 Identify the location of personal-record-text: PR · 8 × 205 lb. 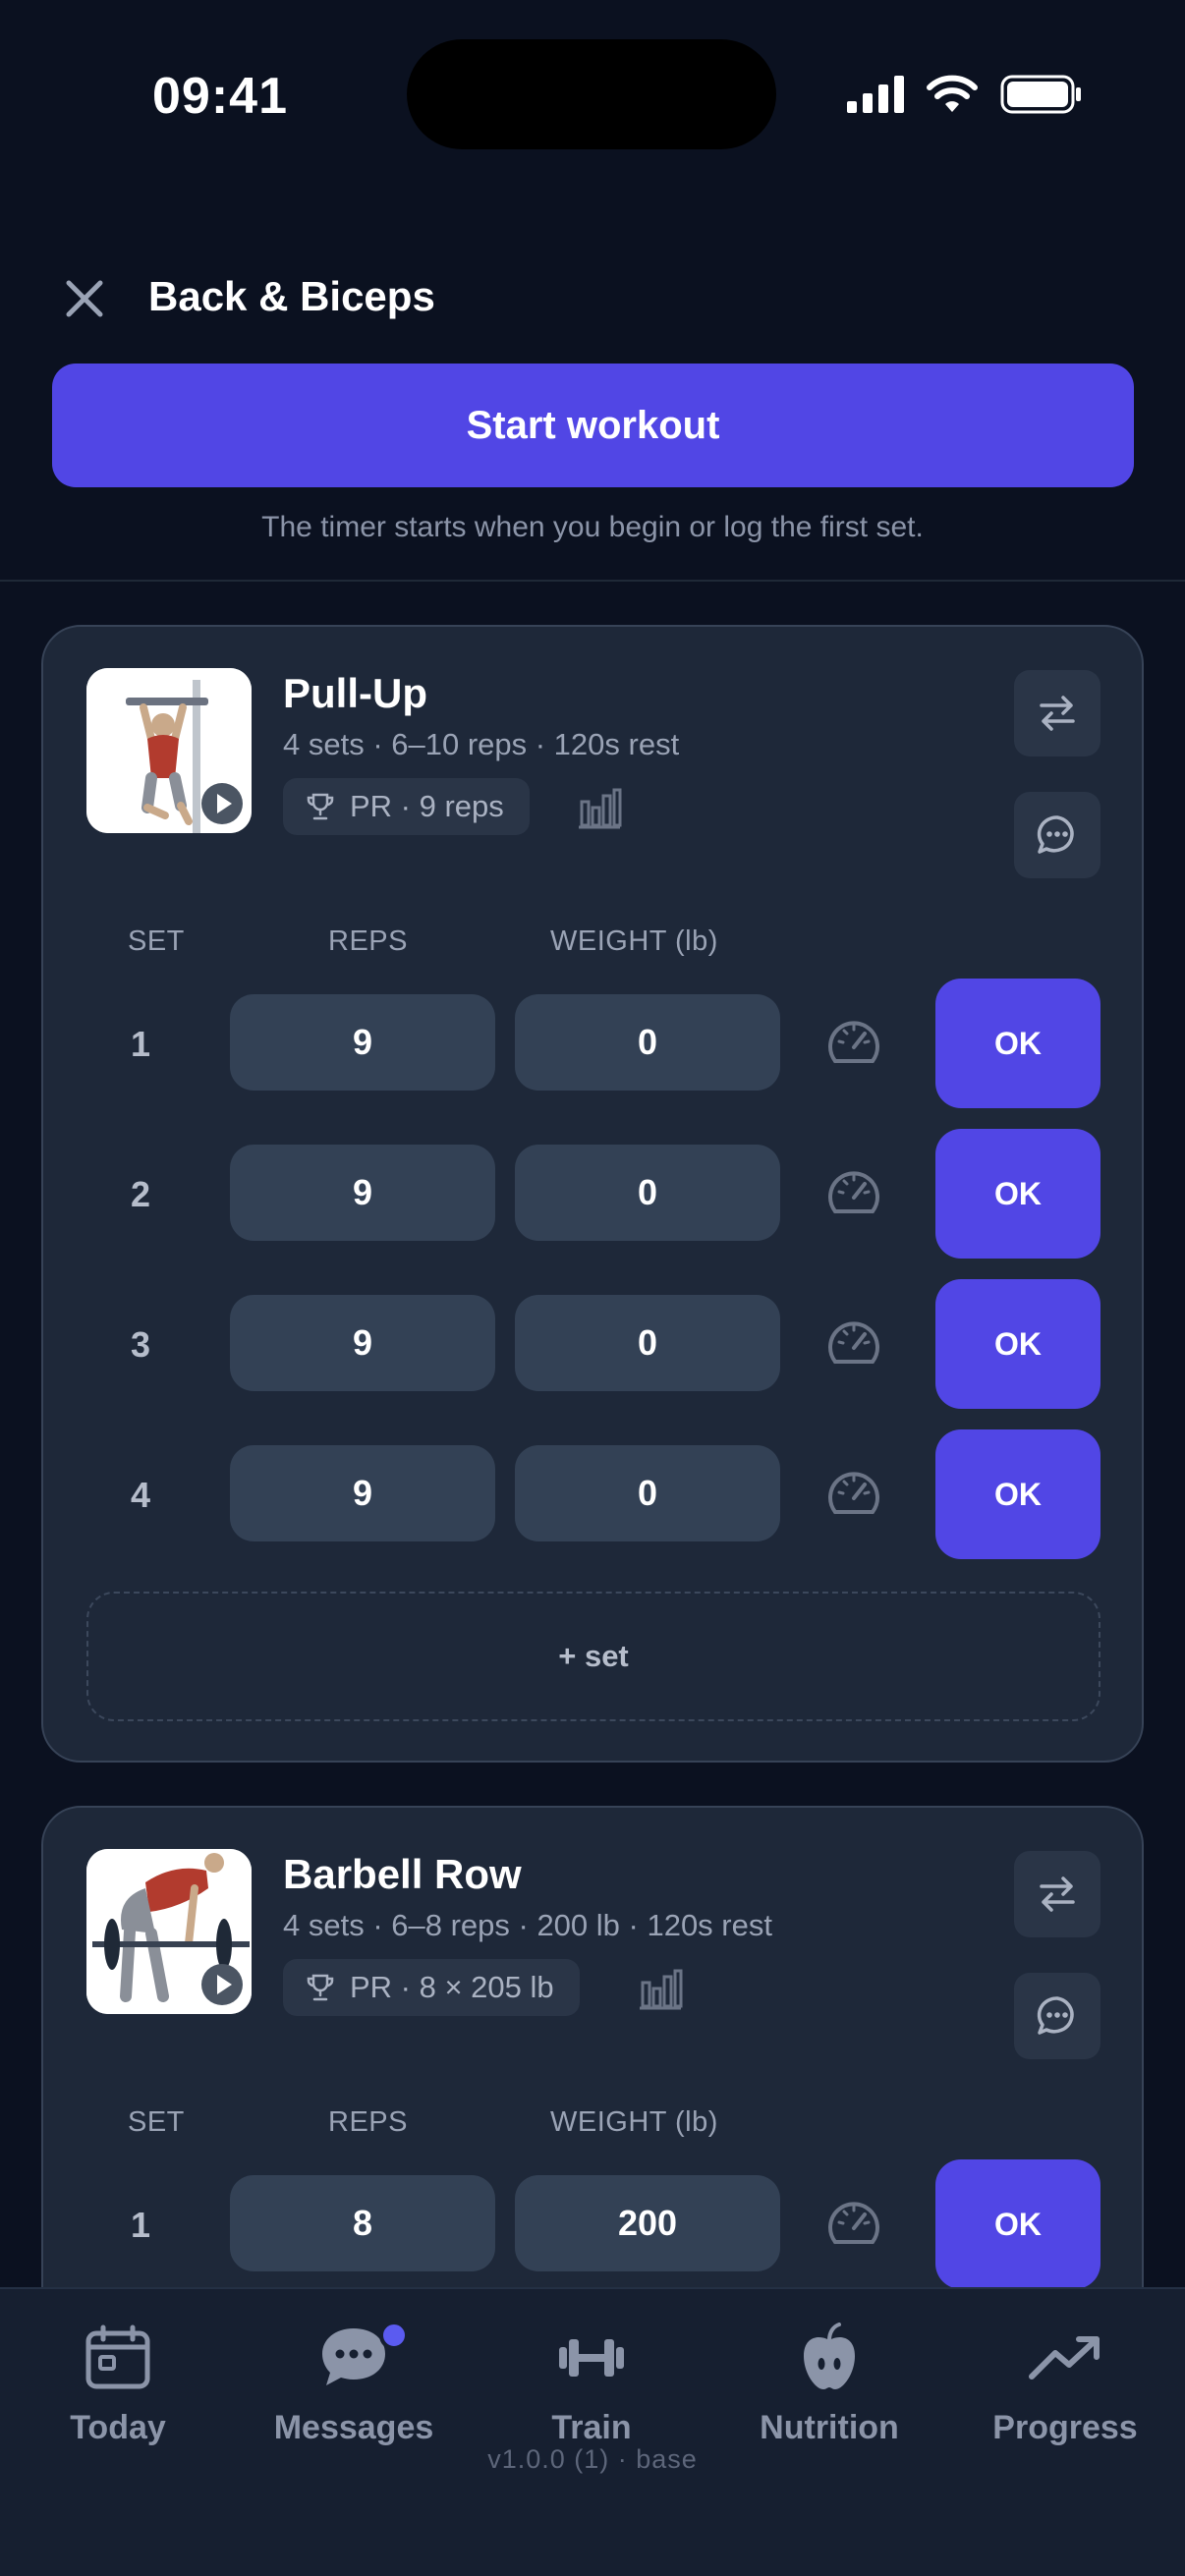
(452, 1987).